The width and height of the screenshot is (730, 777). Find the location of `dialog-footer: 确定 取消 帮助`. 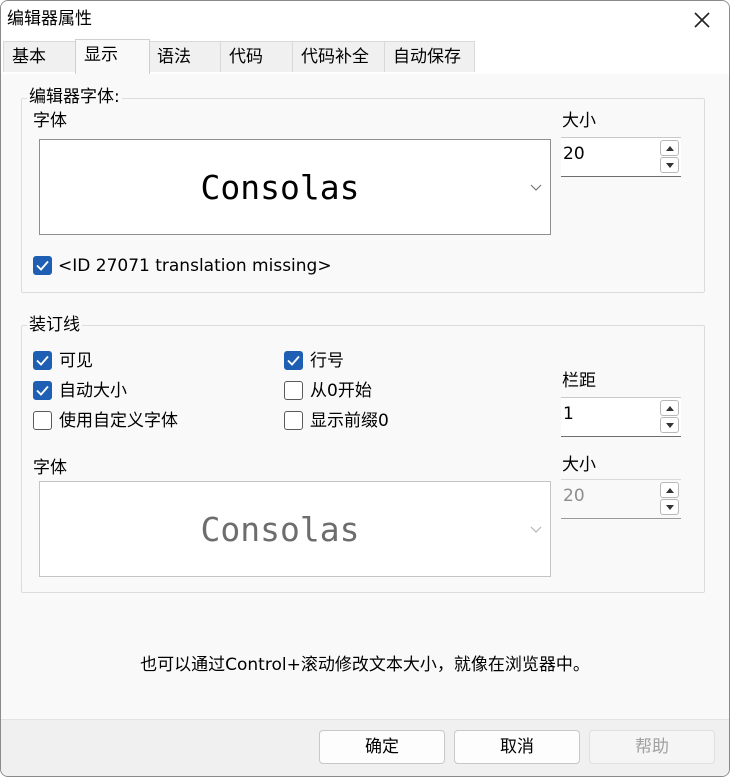

dialog-footer: 确定 取消 帮助 is located at coordinates (365, 747).